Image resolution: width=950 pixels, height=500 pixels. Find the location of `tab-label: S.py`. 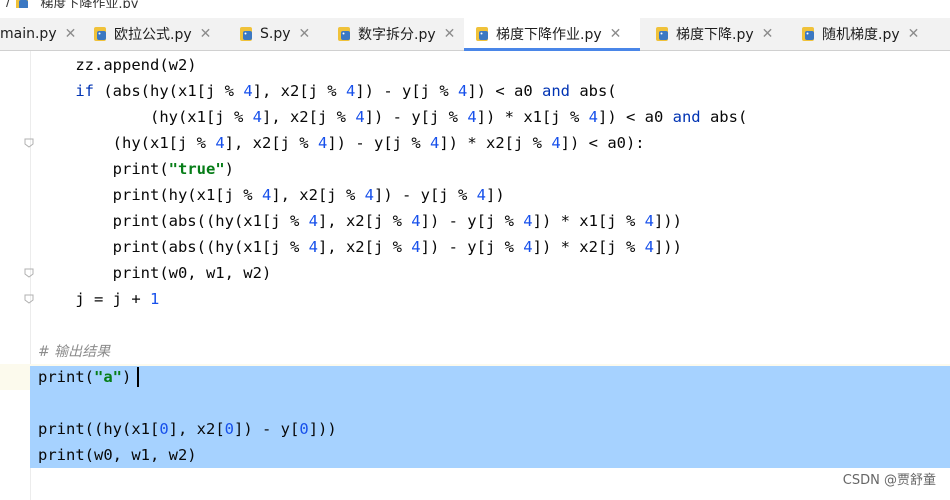

tab-label: S.py is located at coordinates (275, 34).